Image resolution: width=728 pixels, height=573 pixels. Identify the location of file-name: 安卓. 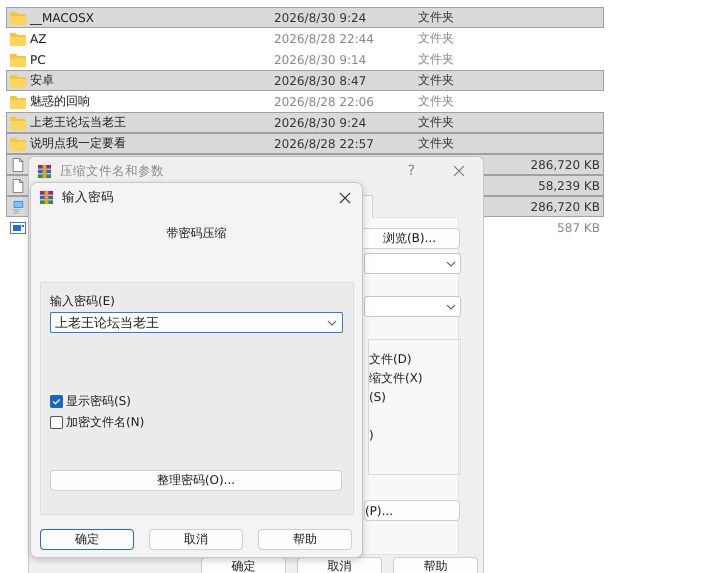
(42, 80).